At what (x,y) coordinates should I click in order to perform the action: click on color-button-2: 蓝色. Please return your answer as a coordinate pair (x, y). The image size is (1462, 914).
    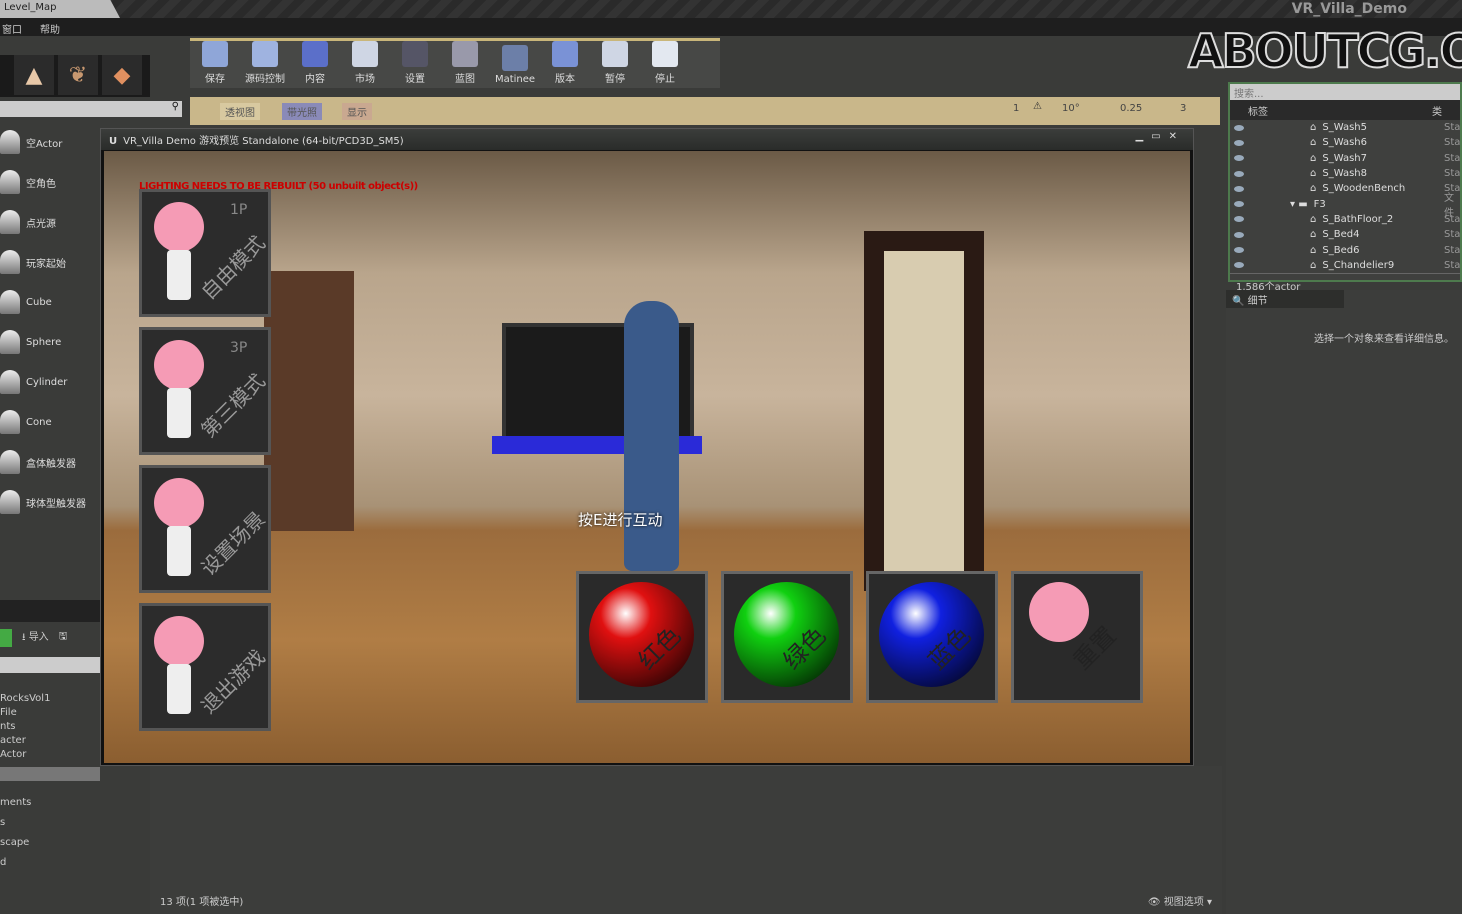
    Looking at the image, I should click on (932, 637).